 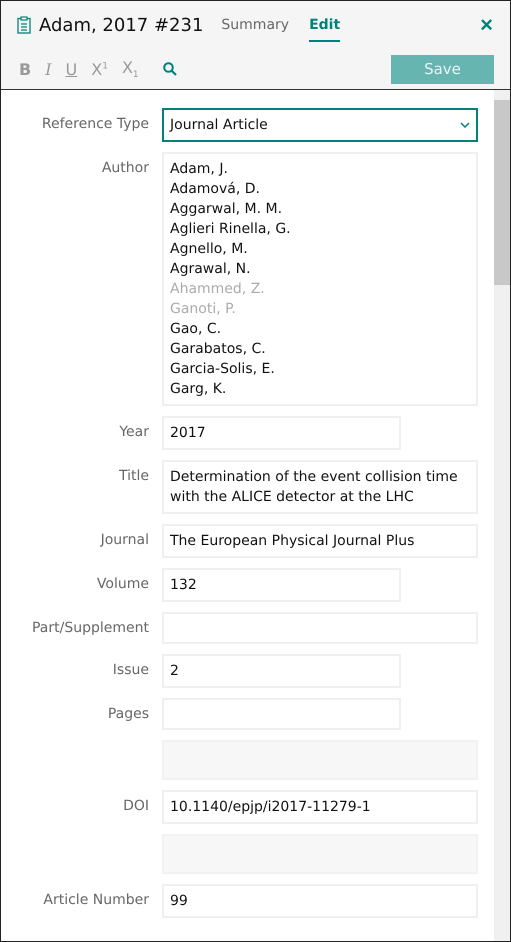 I want to click on field-label: Title, so click(x=133, y=475).